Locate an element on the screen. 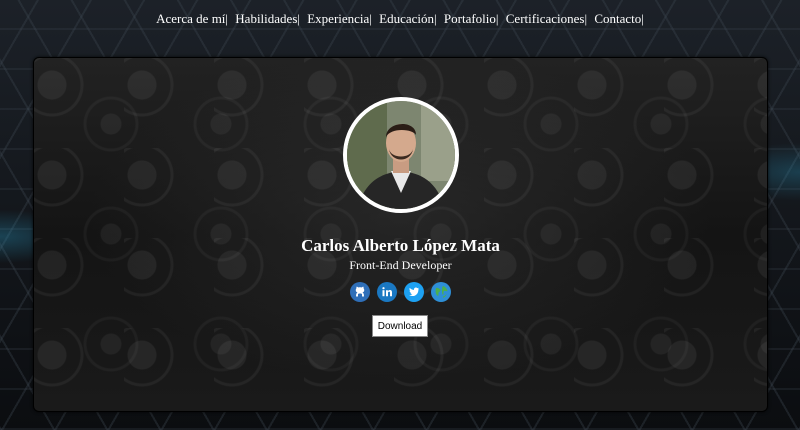 The image size is (800, 430). nav-link-about: Acerca de mí is located at coordinates (190, 18).